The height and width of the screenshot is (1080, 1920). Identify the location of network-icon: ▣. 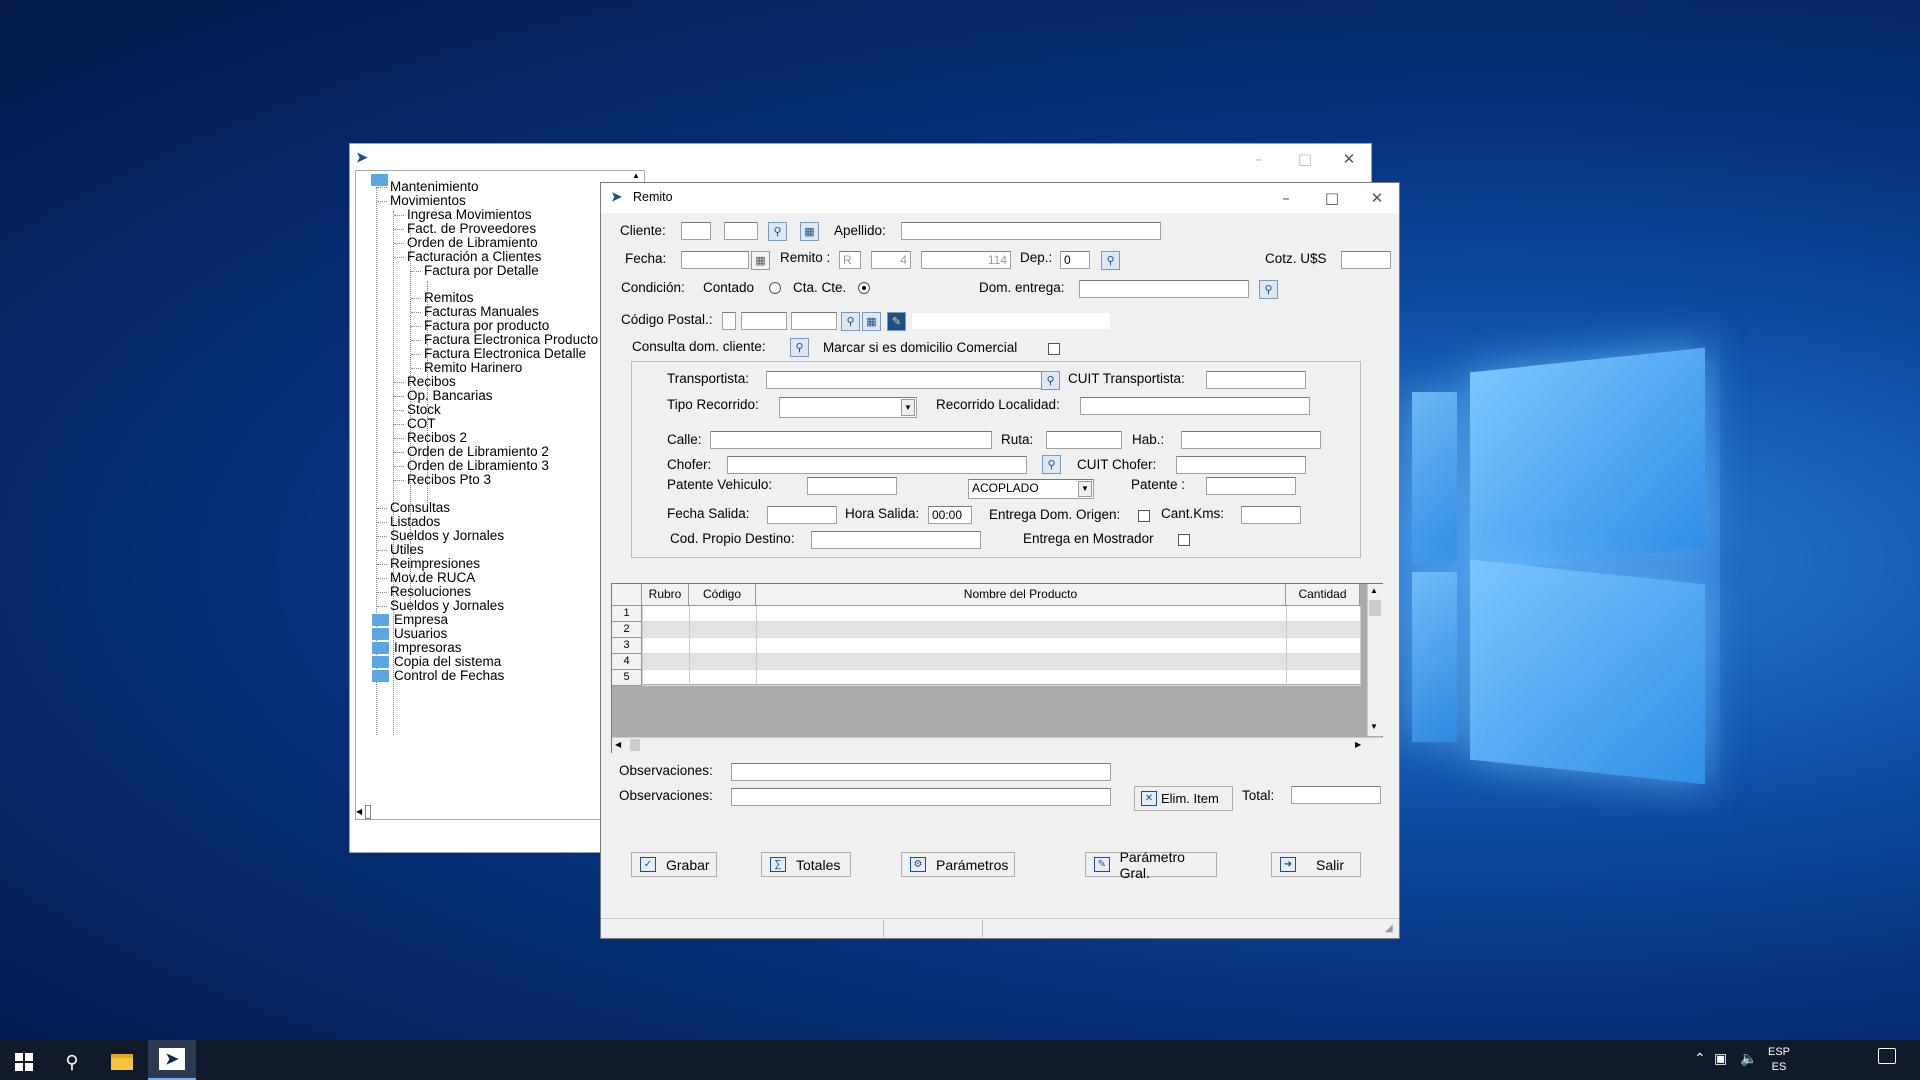
(1720, 1058).